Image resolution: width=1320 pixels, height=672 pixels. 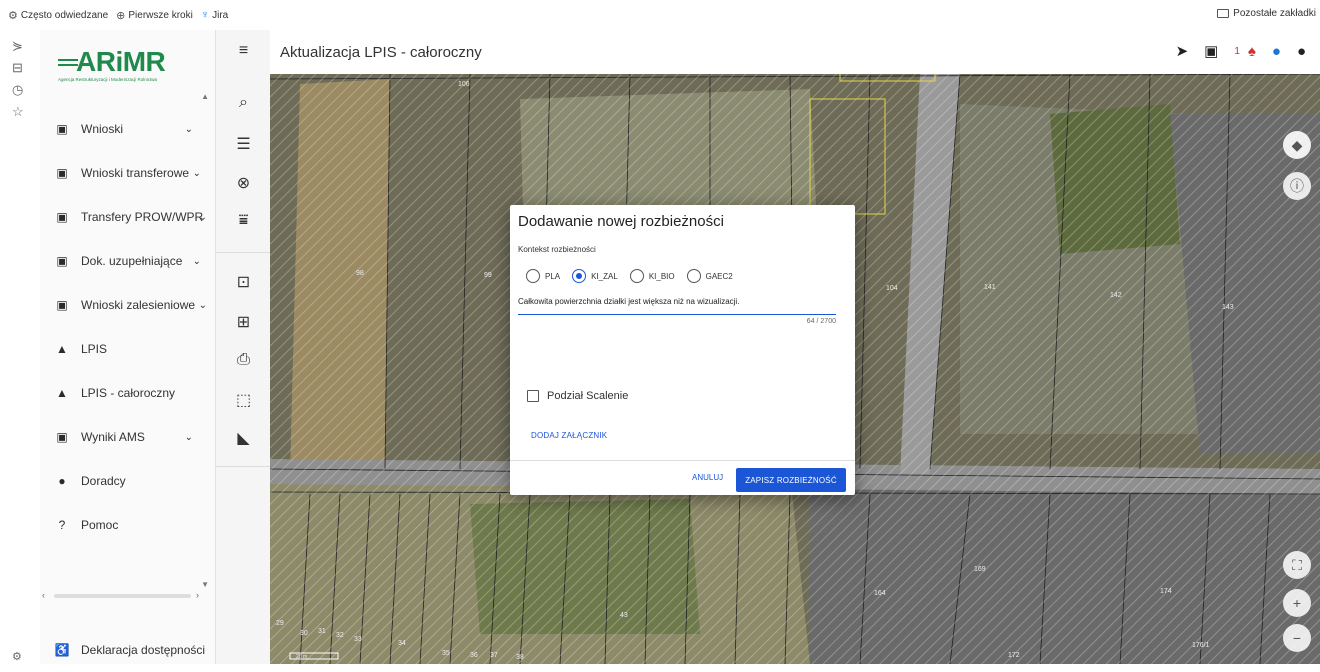 What do you see at coordinates (543, 276) in the screenshot?
I see `radio-pla: PLA` at bounding box center [543, 276].